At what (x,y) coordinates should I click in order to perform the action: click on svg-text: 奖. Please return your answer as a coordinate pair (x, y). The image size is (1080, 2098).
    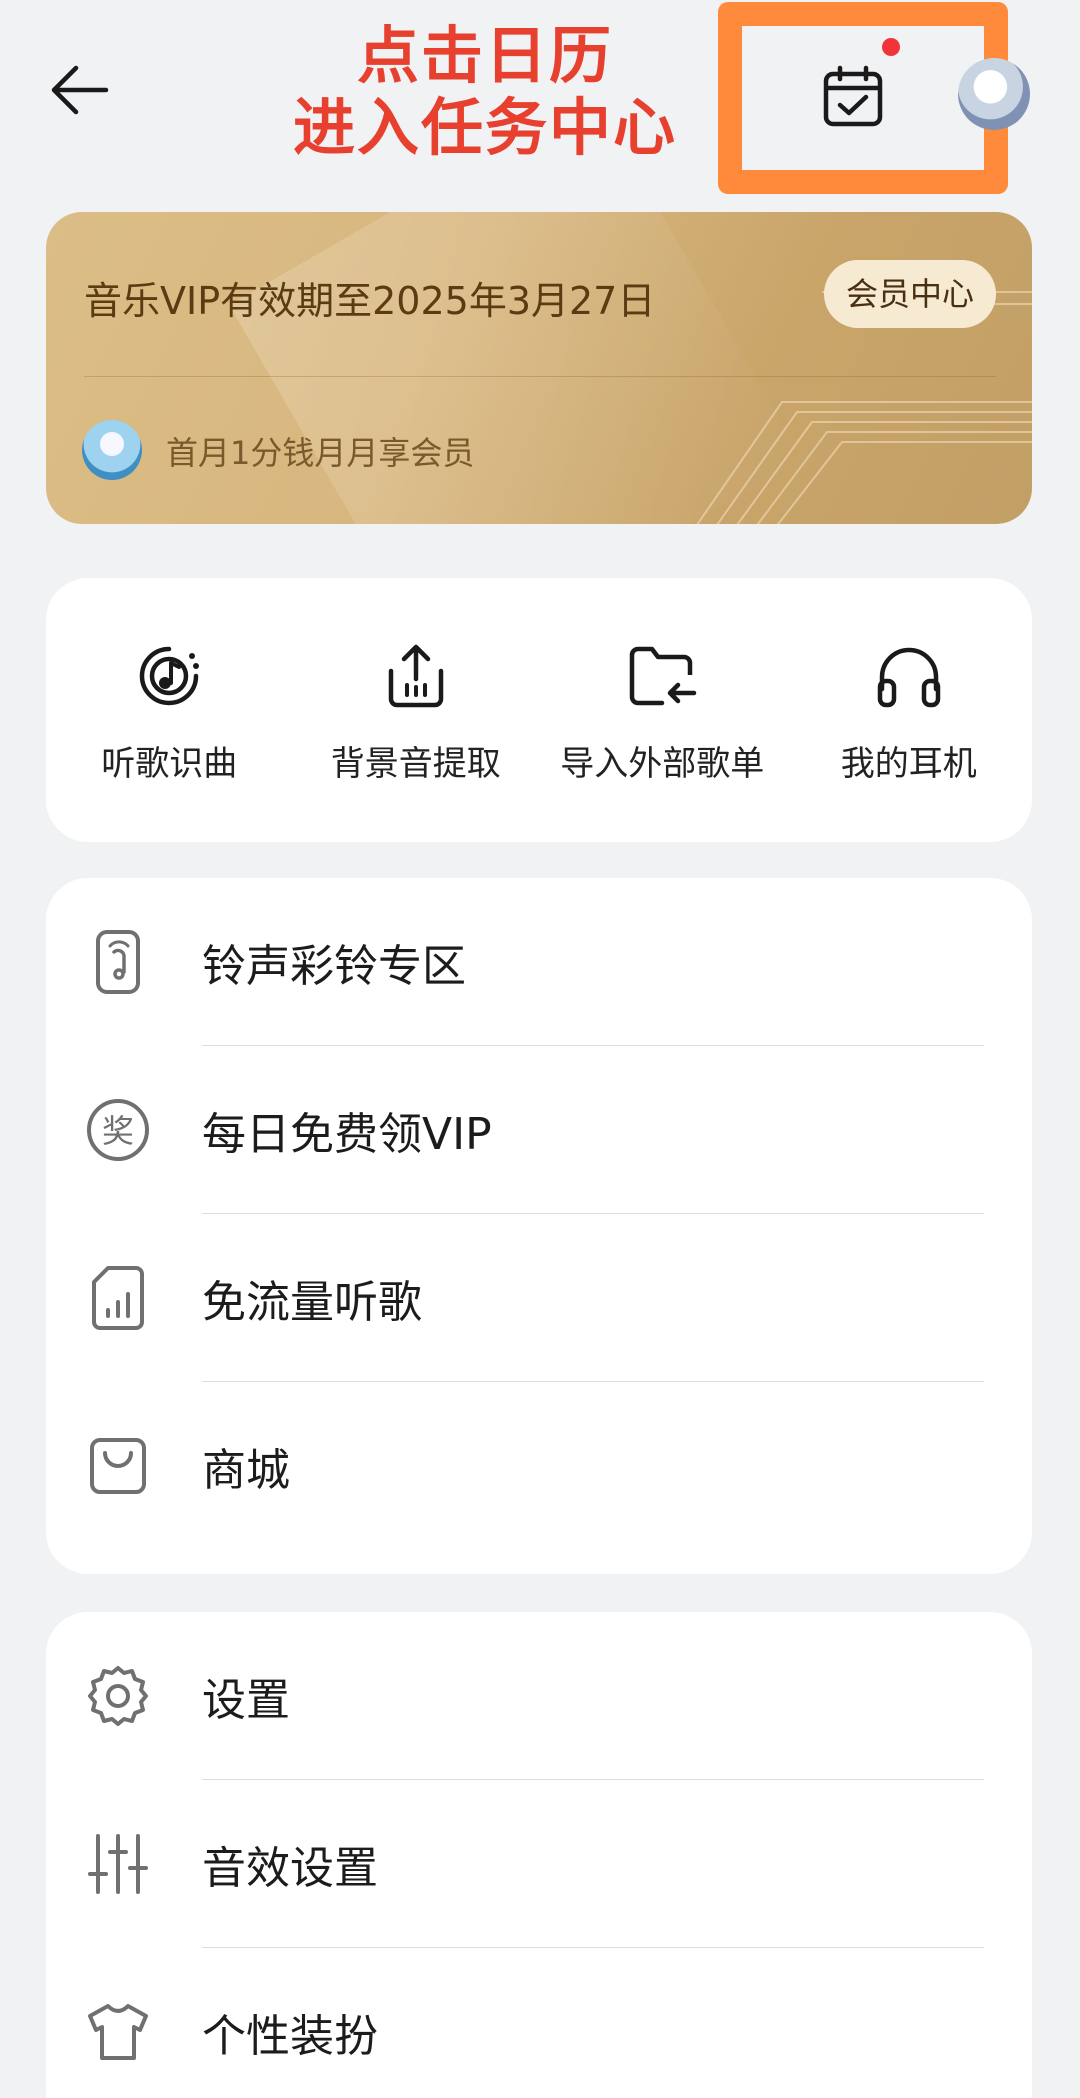
    Looking at the image, I should click on (118, 1131).